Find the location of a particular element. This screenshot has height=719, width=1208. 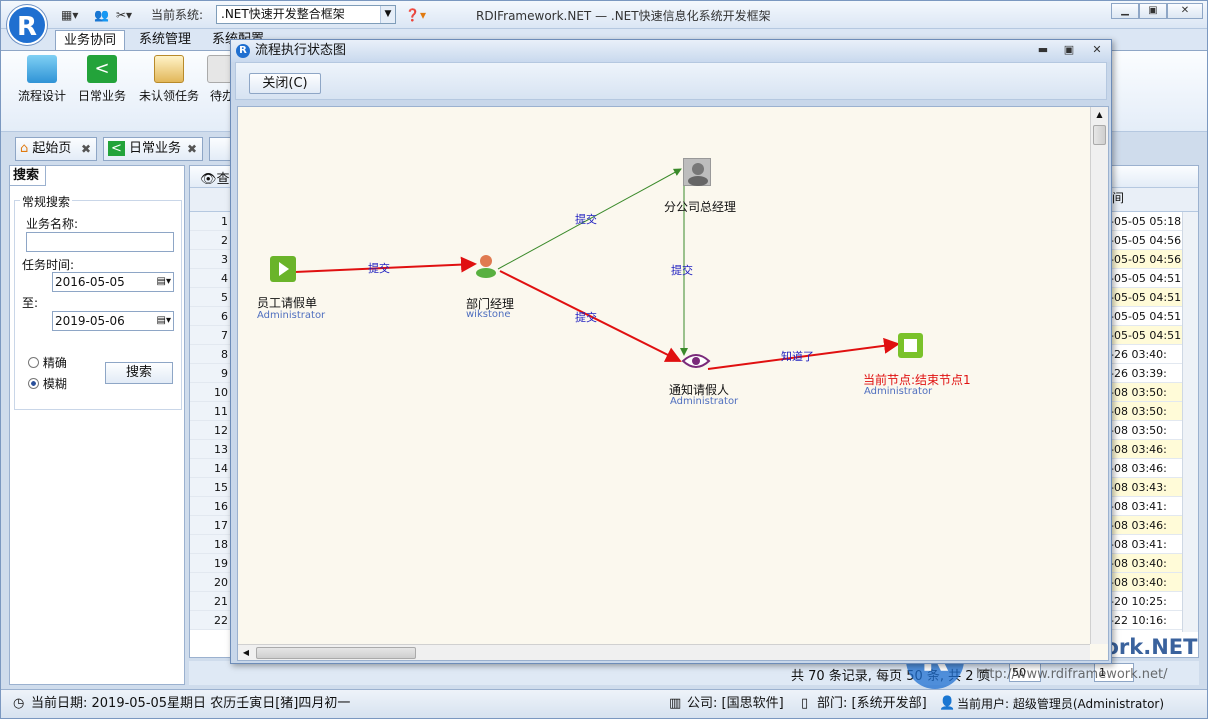

workflow-design-icon is located at coordinates (42, 69).